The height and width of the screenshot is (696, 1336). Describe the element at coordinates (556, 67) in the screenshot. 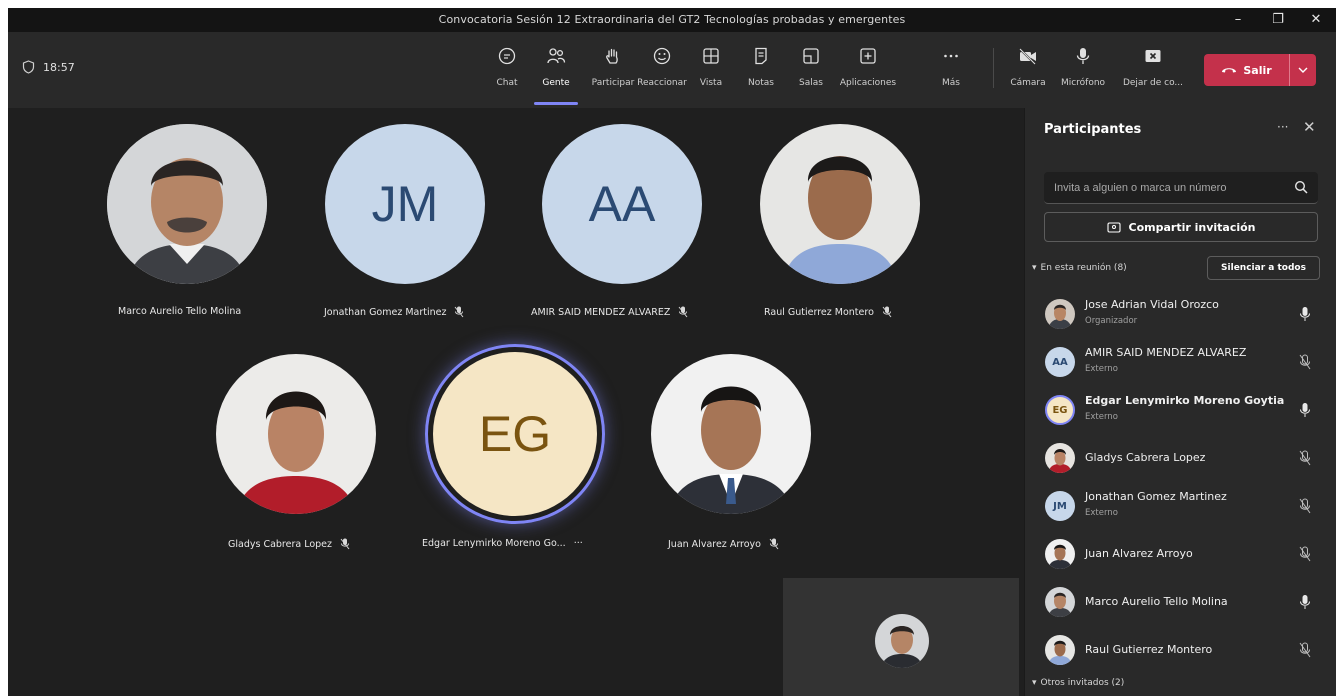

I see `people-button: Gente` at that location.